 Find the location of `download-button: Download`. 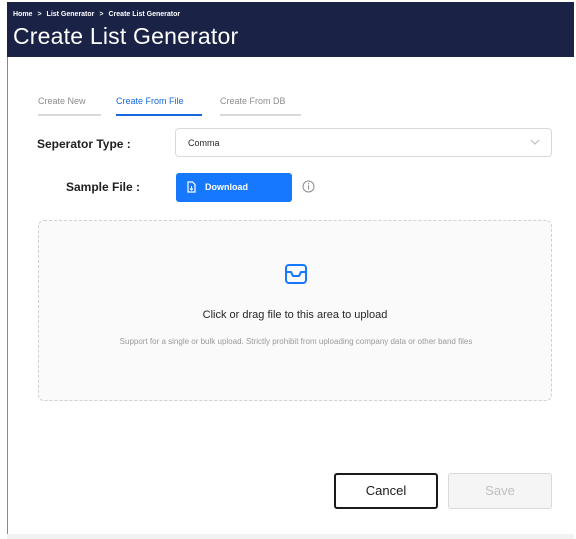

download-button: Download is located at coordinates (234, 187).